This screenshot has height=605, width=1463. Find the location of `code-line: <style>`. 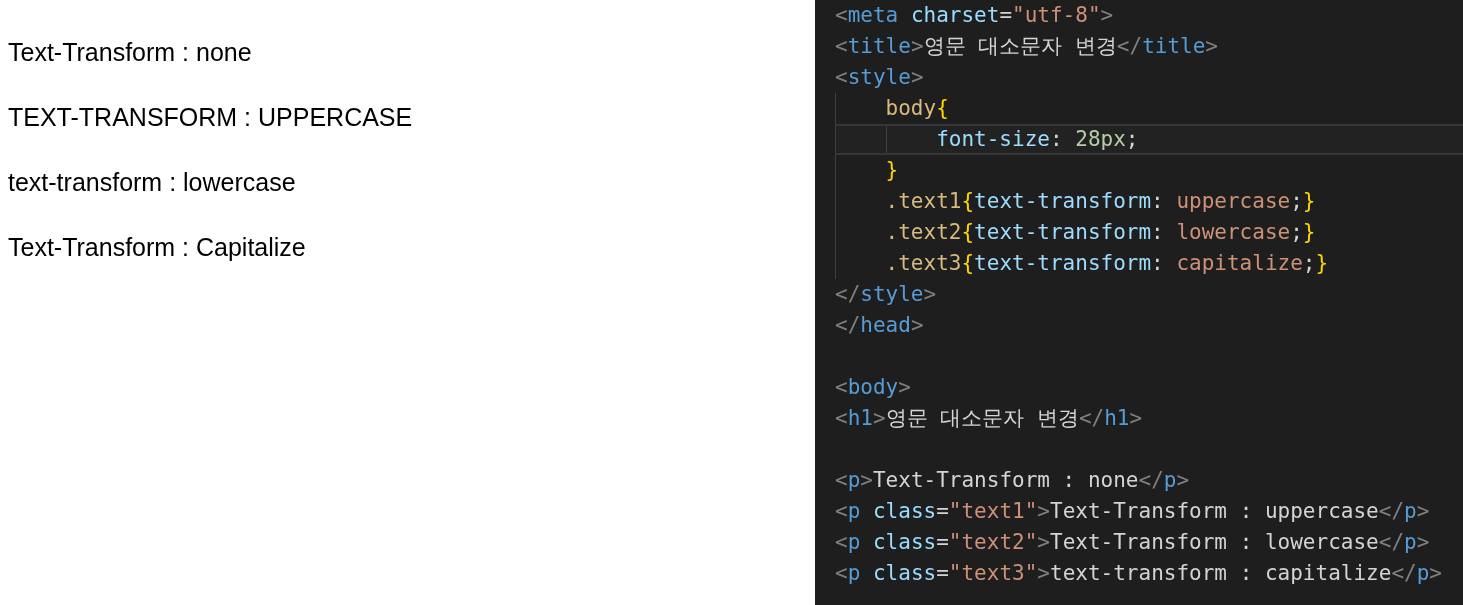

code-line: <style> is located at coordinates (879, 77).